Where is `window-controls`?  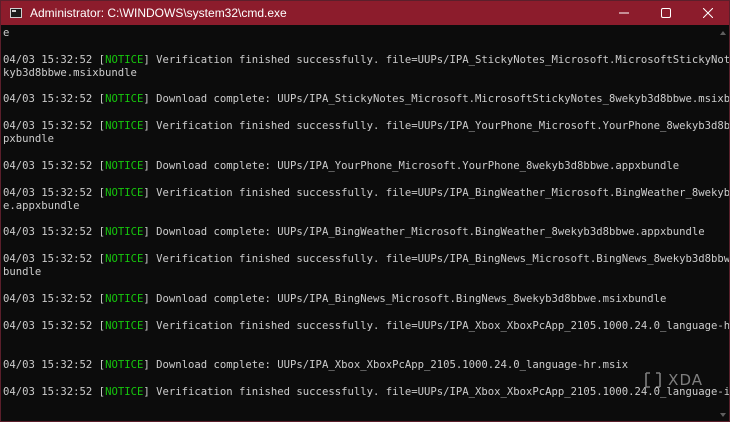 window-controls is located at coordinates (666, 13).